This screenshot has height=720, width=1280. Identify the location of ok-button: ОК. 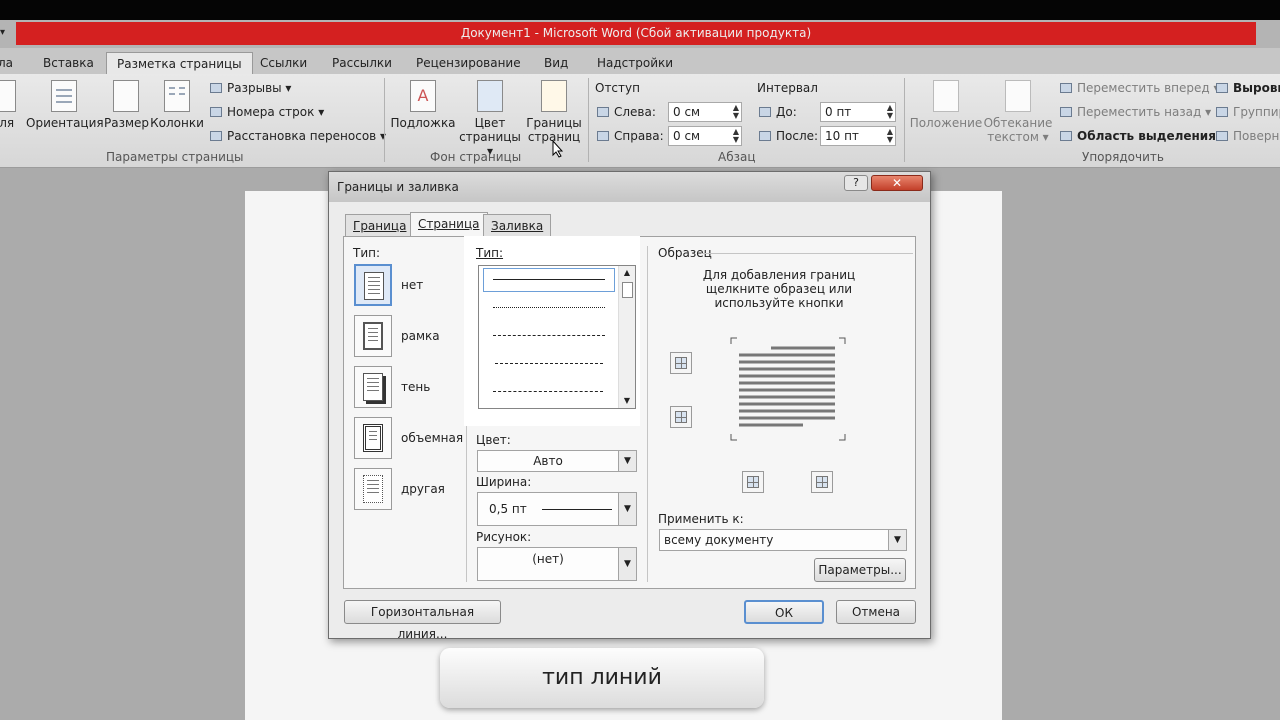
(784, 612).